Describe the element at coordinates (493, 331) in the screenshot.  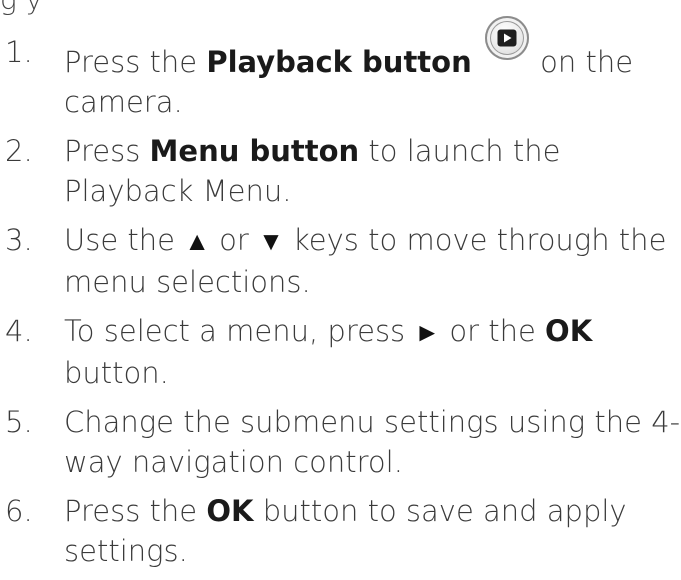
I see `step-text: or the` at that location.